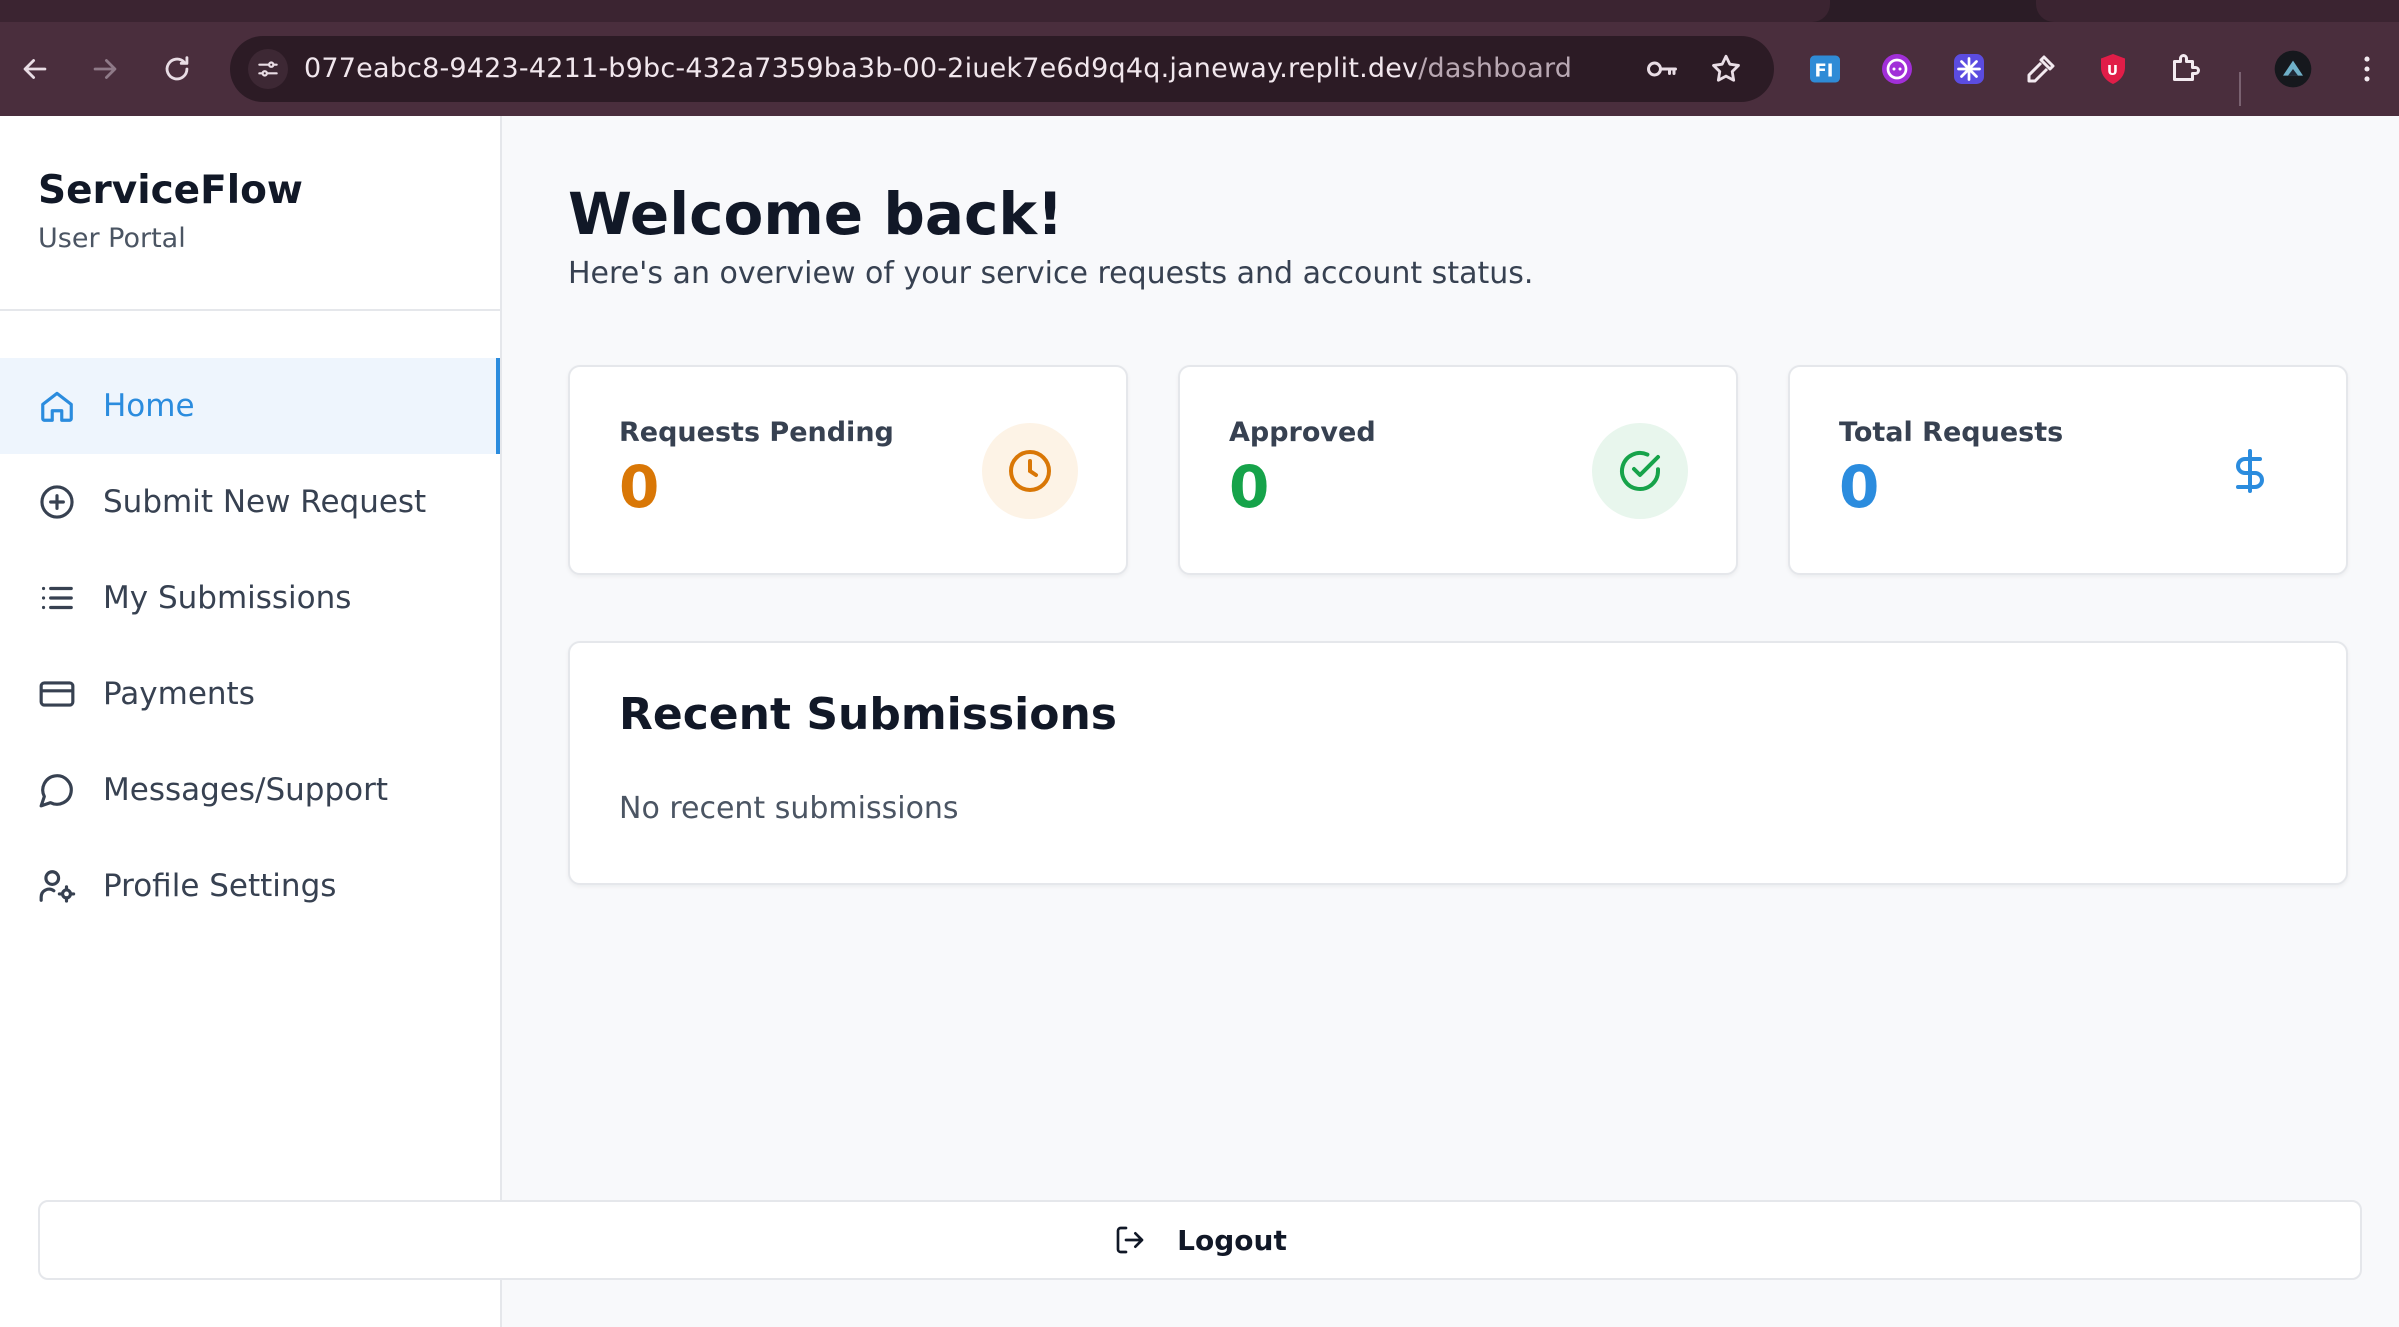 This screenshot has width=2399, height=1327. What do you see at coordinates (250, 310) in the screenshot?
I see `sidebar-divider` at bounding box center [250, 310].